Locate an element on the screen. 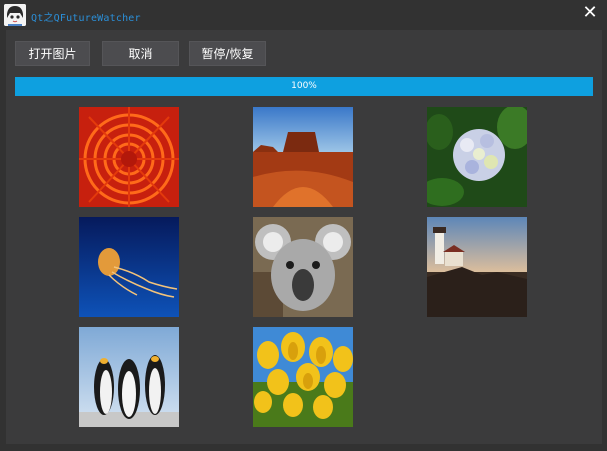  progress-text: 100% is located at coordinates (304, 86).